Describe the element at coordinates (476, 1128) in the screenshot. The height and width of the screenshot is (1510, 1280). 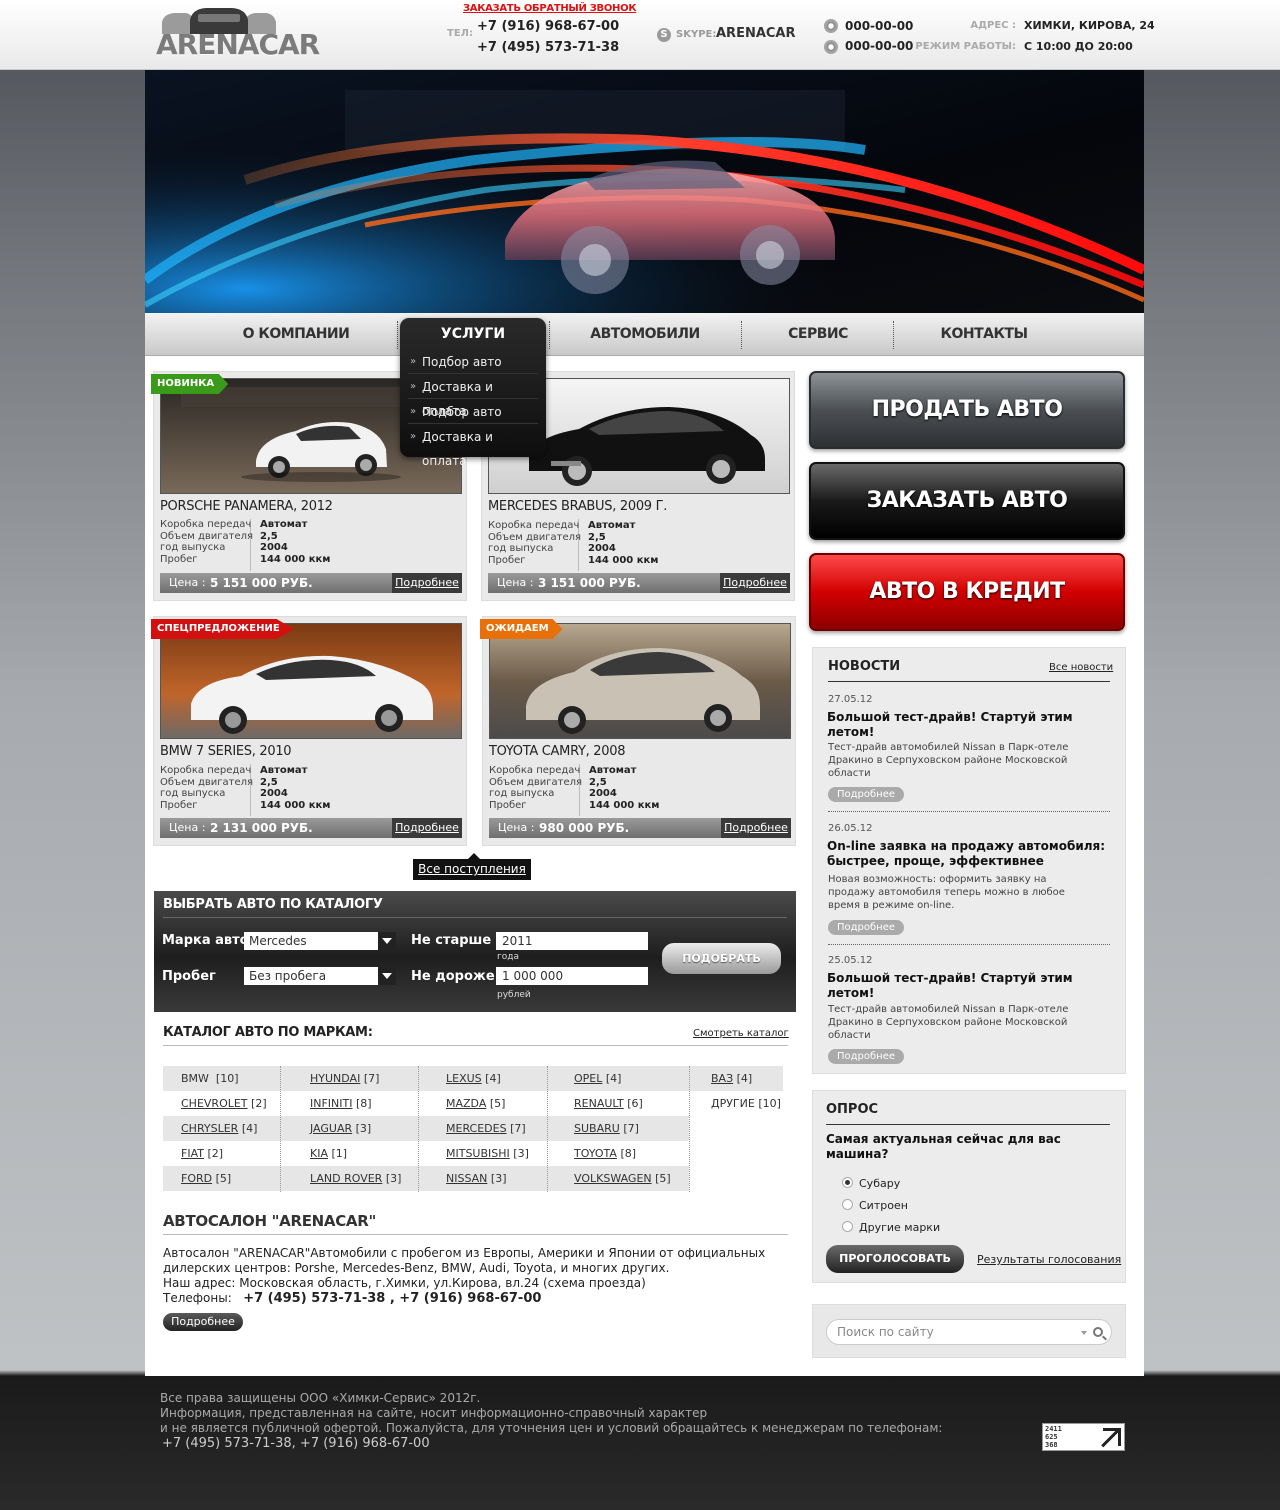
I see `brand-name: MERCEDES` at that location.